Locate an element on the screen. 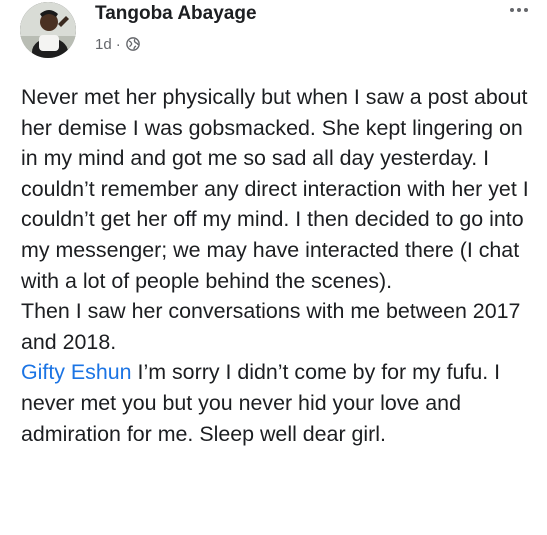  more-options-icon is located at coordinates (519, 10).